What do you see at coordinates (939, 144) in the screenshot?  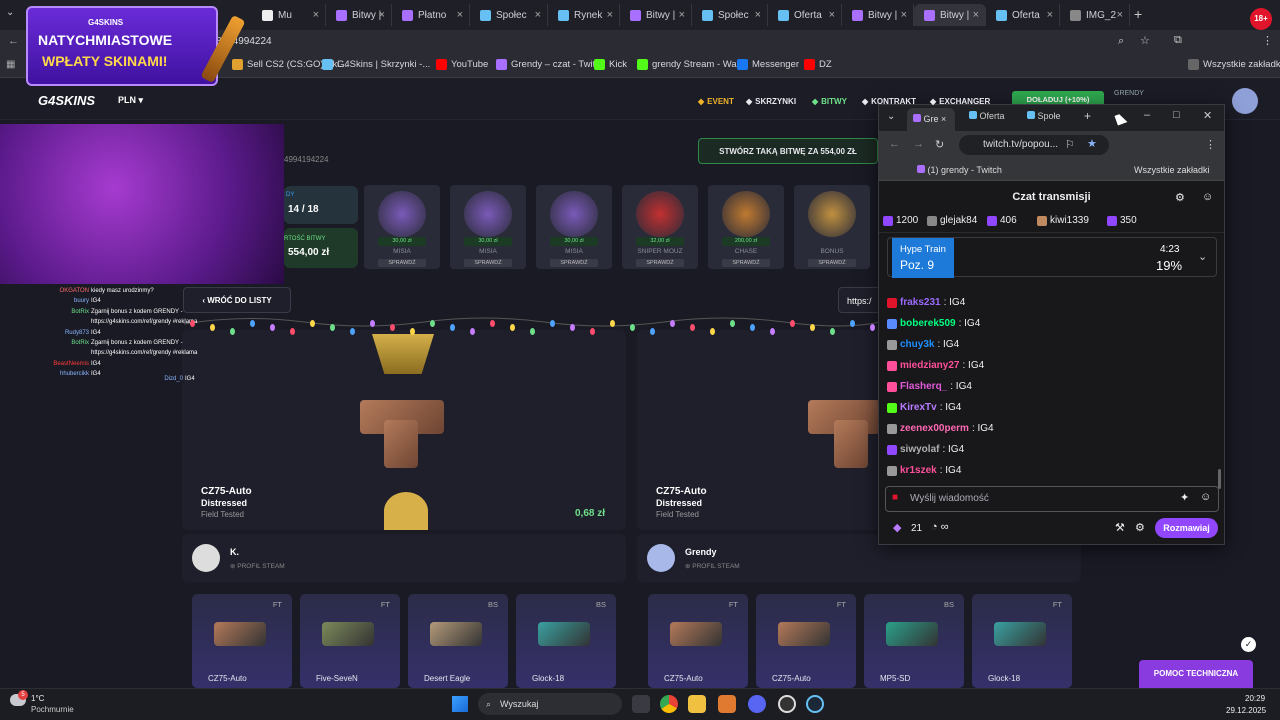 I see `popup-reload-icon: ↻` at bounding box center [939, 144].